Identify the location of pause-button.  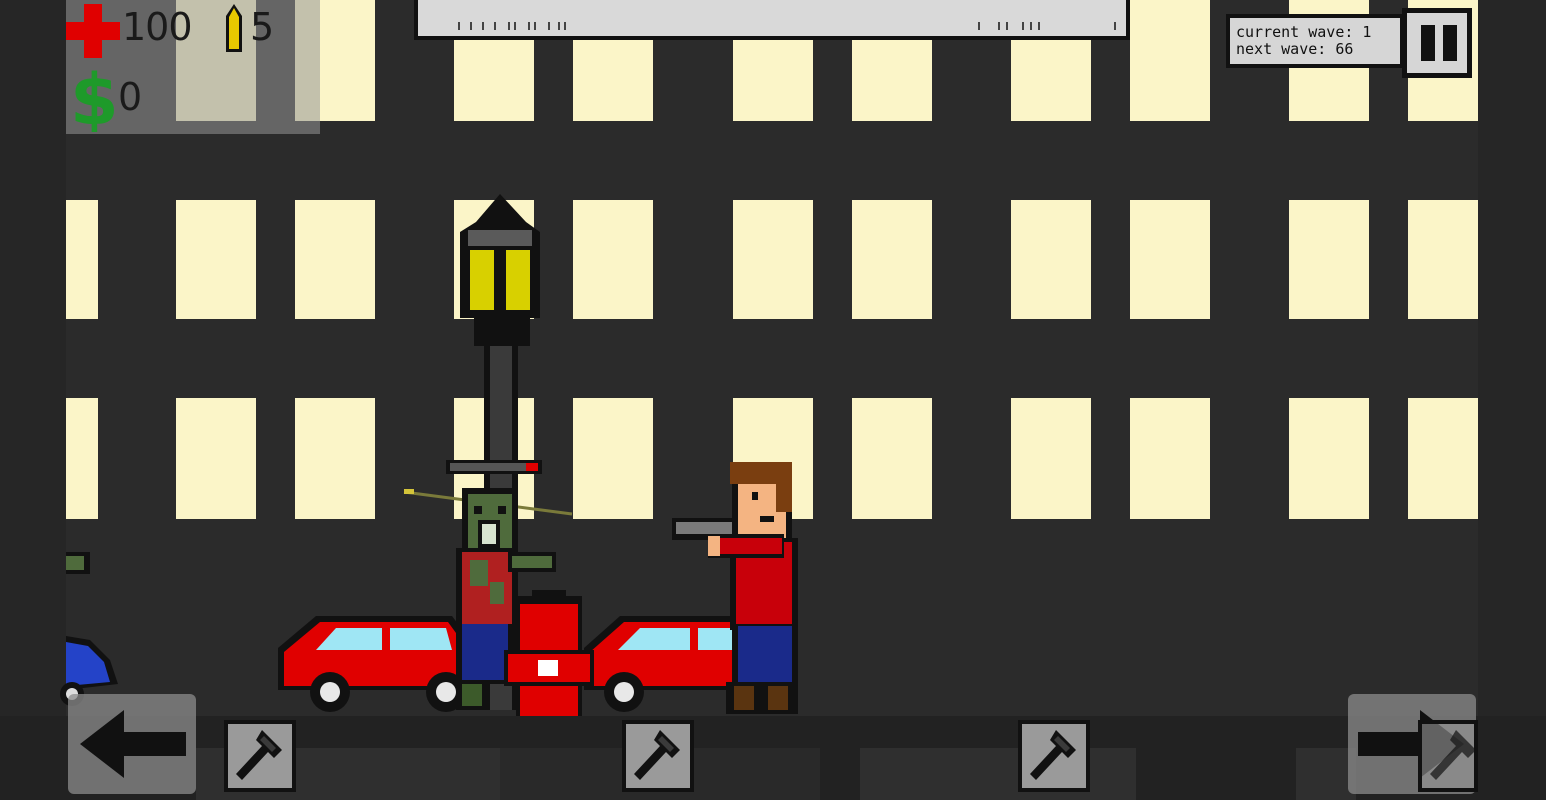
(1437, 43).